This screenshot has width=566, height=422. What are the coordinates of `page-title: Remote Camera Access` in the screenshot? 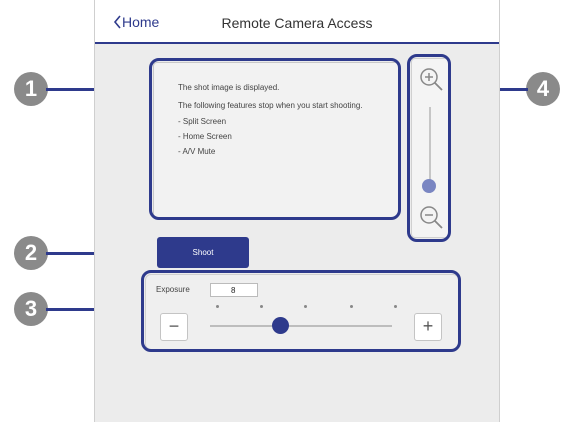 It's located at (297, 23).